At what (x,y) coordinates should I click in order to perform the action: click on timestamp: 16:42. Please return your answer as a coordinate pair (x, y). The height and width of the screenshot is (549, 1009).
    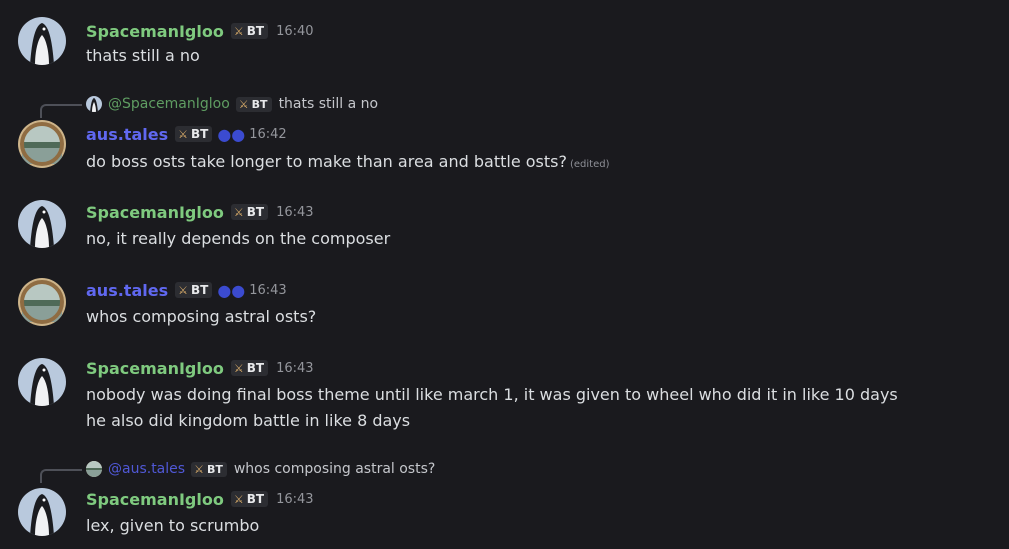
    Looking at the image, I should click on (267, 134).